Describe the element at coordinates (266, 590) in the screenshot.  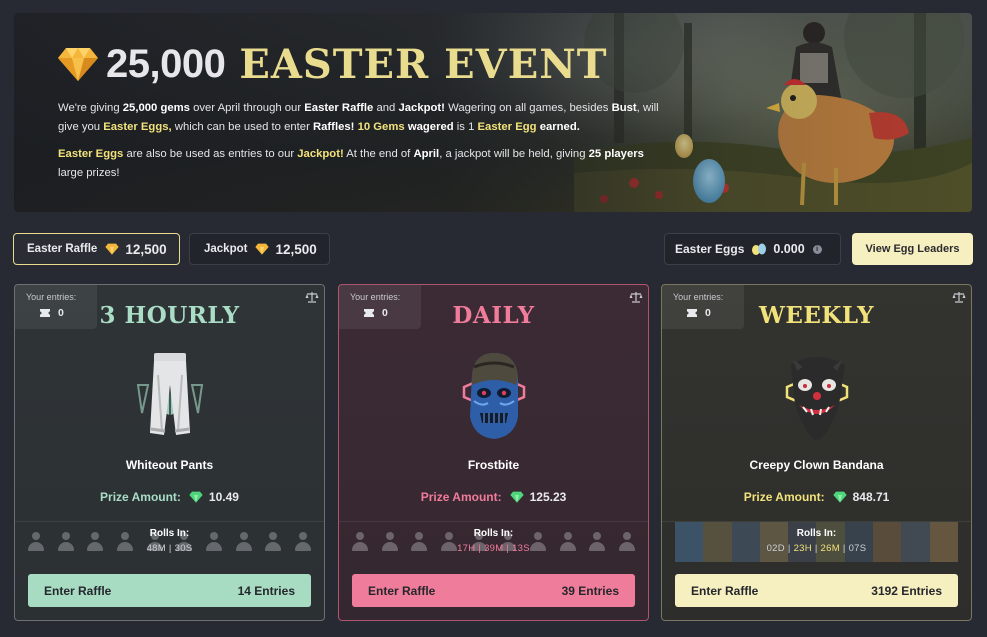
I see `entries-total: 14 Entries` at that location.